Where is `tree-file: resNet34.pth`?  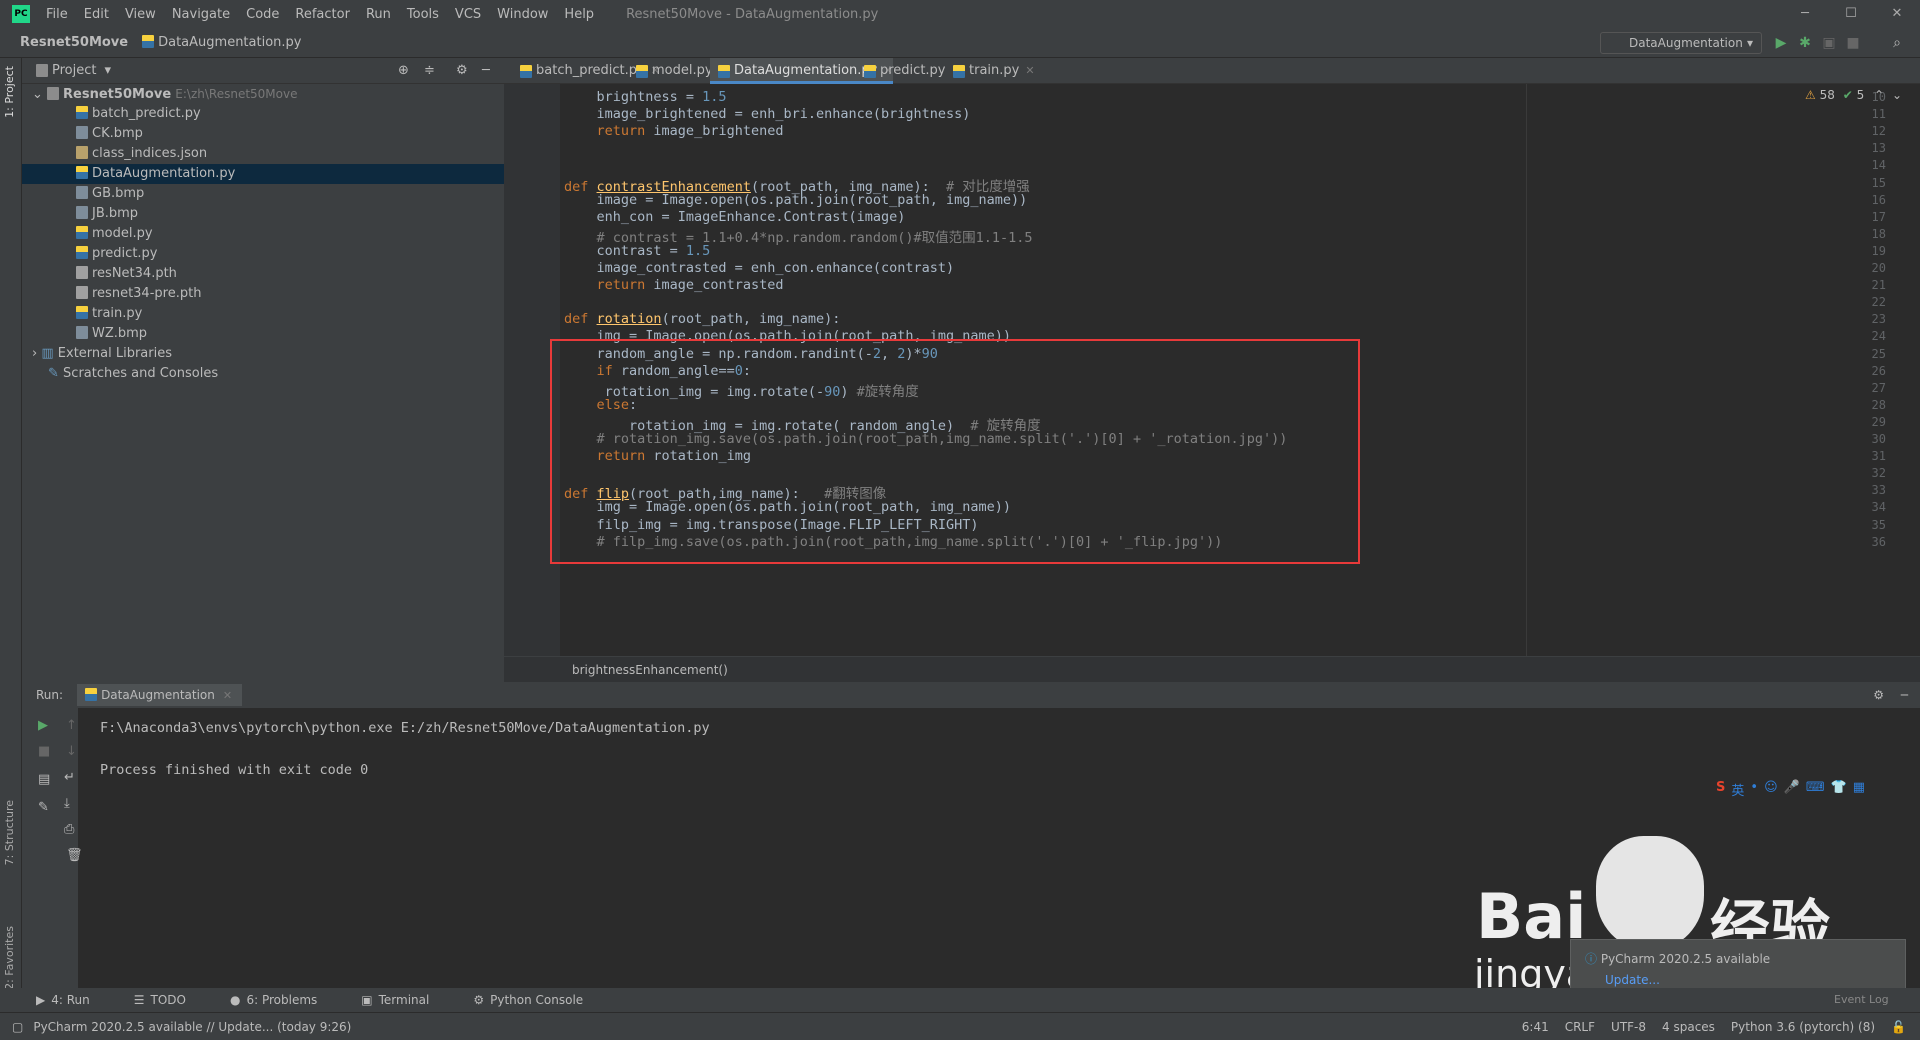 tree-file: resNet34.pth is located at coordinates (263, 274).